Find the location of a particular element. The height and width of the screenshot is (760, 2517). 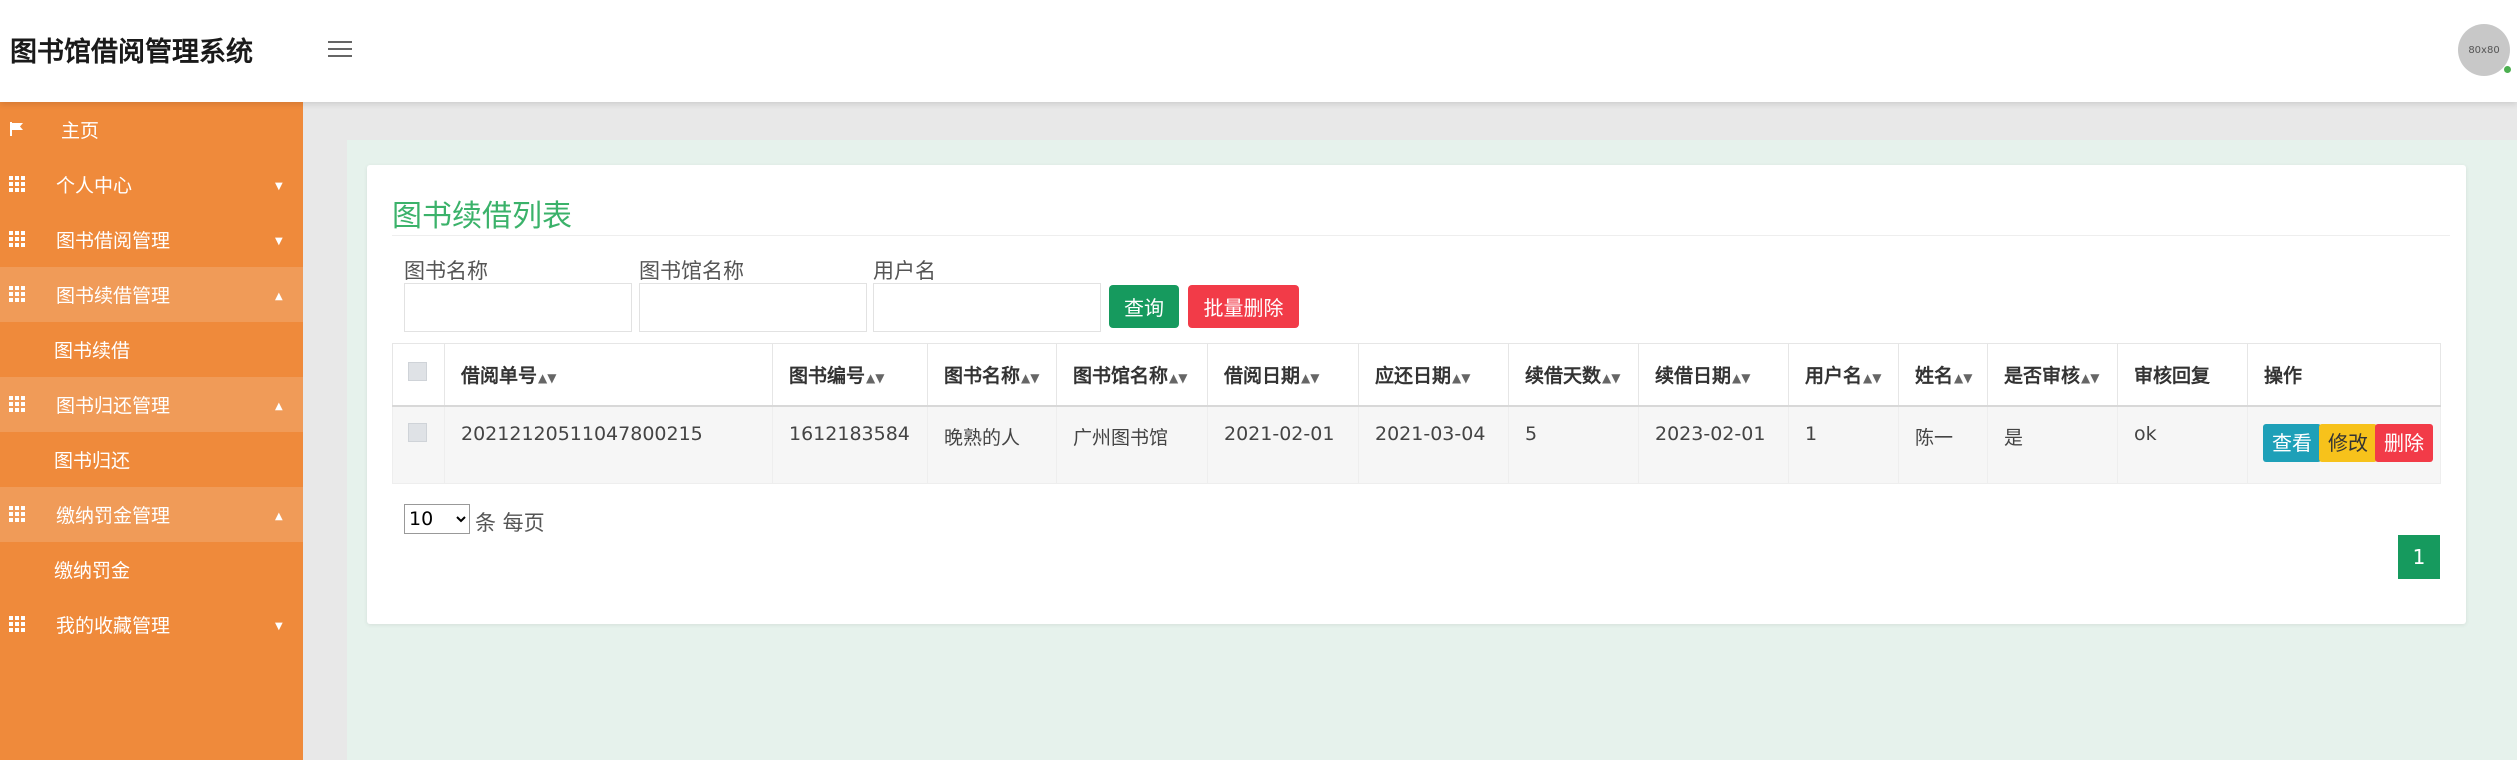

query-button: 查询 is located at coordinates (1144, 306).